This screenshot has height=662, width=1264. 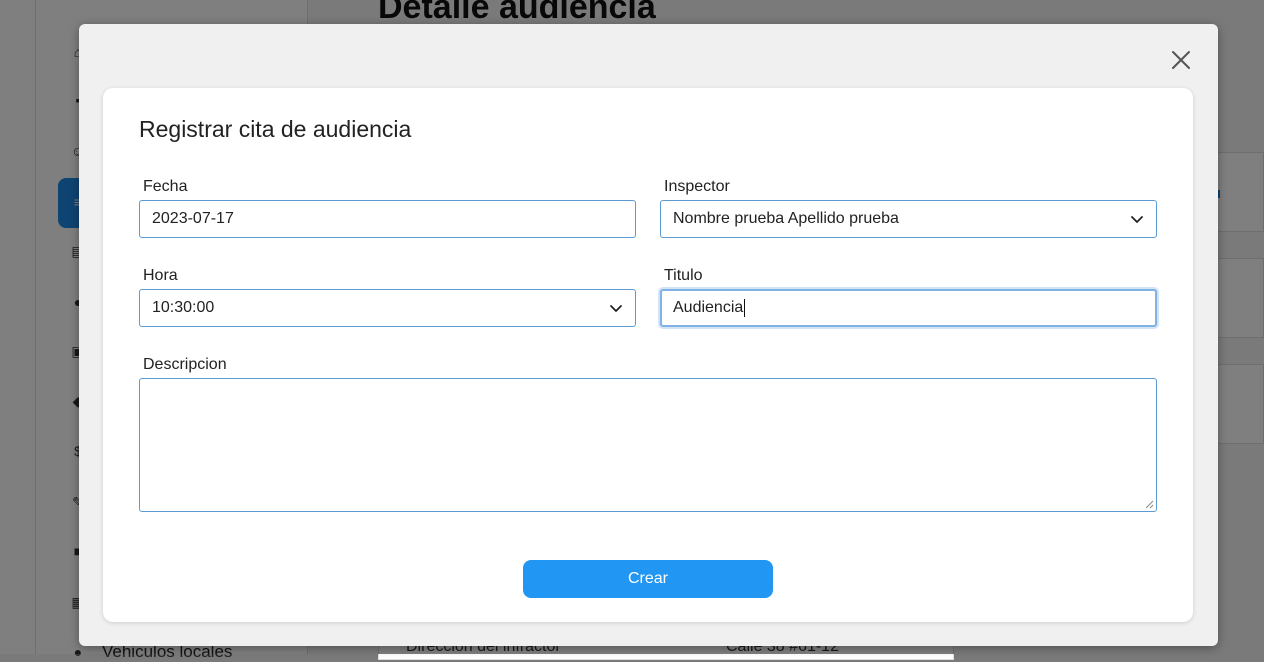 What do you see at coordinates (683, 276) in the screenshot?
I see `titulo-label: Titulo` at bounding box center [683, 276].